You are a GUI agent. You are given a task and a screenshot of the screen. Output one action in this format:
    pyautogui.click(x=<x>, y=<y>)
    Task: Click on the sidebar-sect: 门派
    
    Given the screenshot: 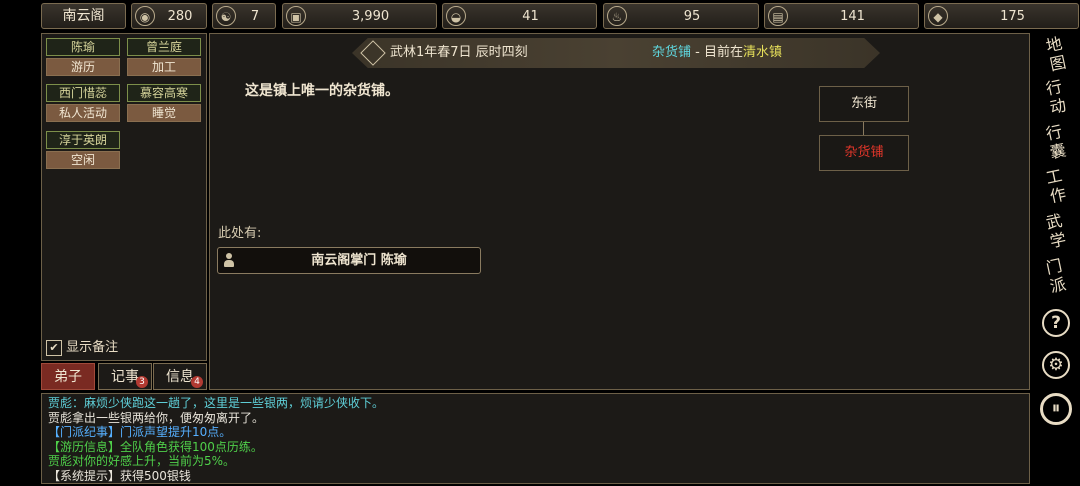 What is the action you would take?
    pyautogui.click(x=1056, y=276)
    